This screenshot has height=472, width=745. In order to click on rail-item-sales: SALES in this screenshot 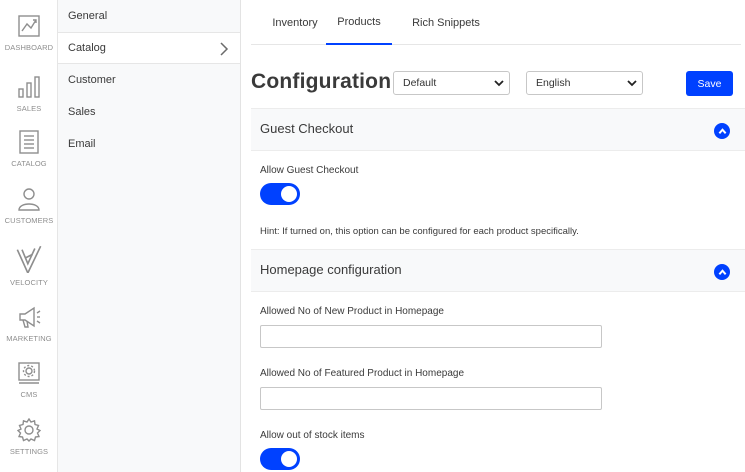, I will do `click(29, 94)`.